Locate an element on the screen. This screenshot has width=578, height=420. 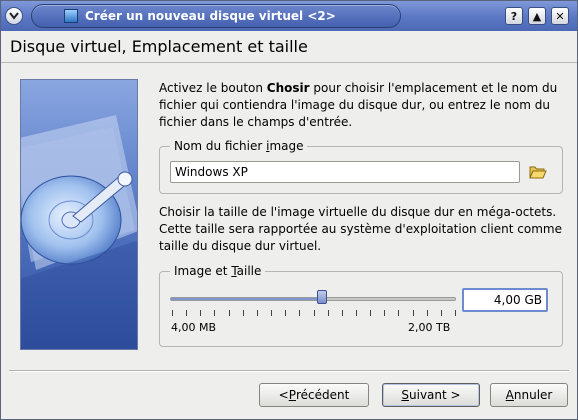
page-title: Disque virtuel, Emplacement et taille is located at coordinates (159, 46).